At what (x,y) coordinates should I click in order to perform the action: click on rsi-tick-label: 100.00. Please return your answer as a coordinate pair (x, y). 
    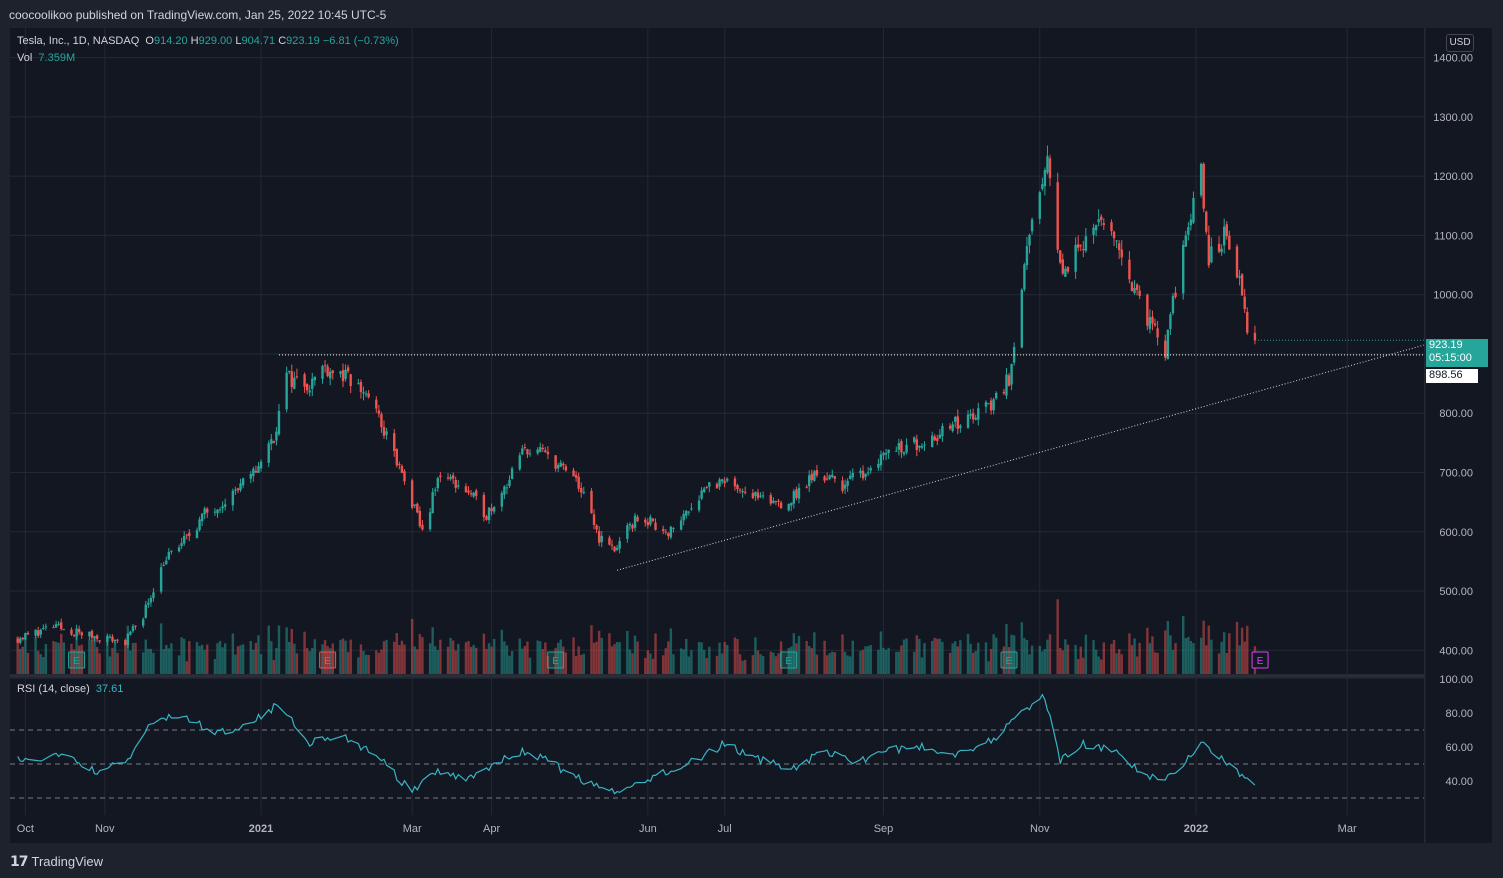
    Looking at the image, I should click on (1456, 680).